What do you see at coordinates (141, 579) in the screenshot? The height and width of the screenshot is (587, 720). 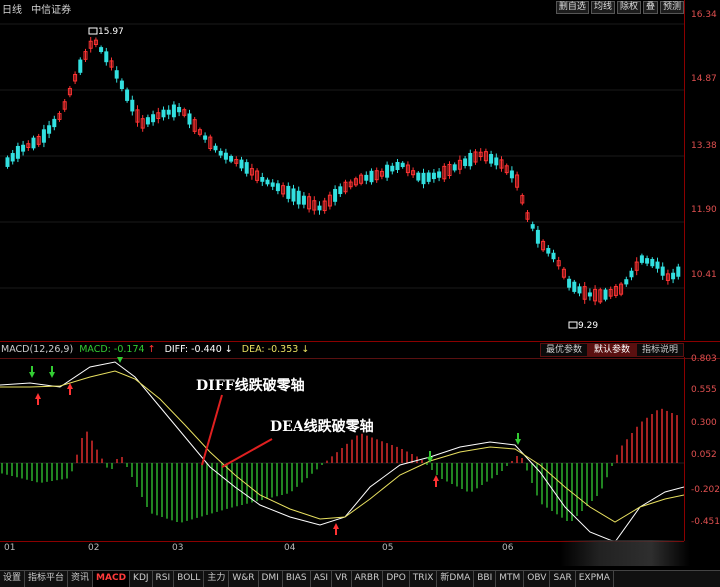 I see `indicator-tab-kdj: KDJ` at bounding box center [141, 579].